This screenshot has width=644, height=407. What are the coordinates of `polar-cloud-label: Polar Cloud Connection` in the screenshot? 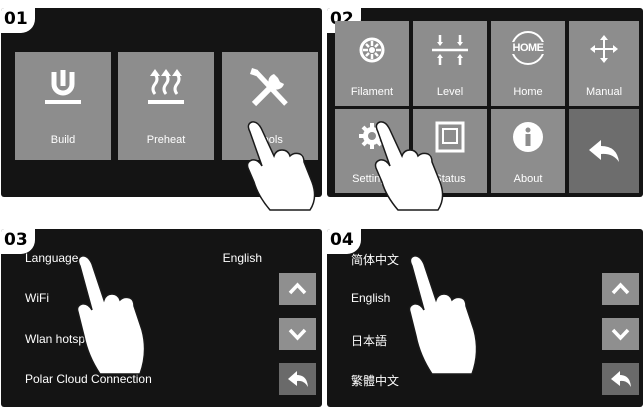 It's located at (88, 379).